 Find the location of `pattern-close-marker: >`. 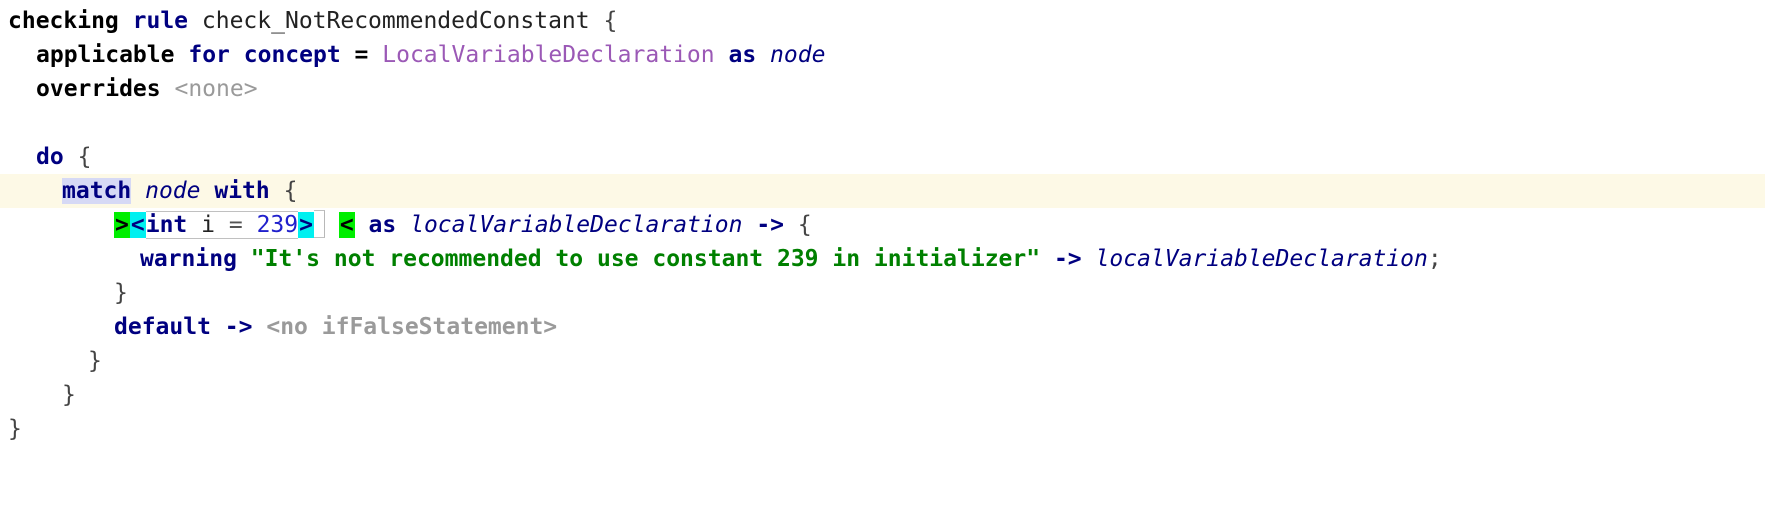

pattern-close-marker: > is located at coordinates (306, 225).